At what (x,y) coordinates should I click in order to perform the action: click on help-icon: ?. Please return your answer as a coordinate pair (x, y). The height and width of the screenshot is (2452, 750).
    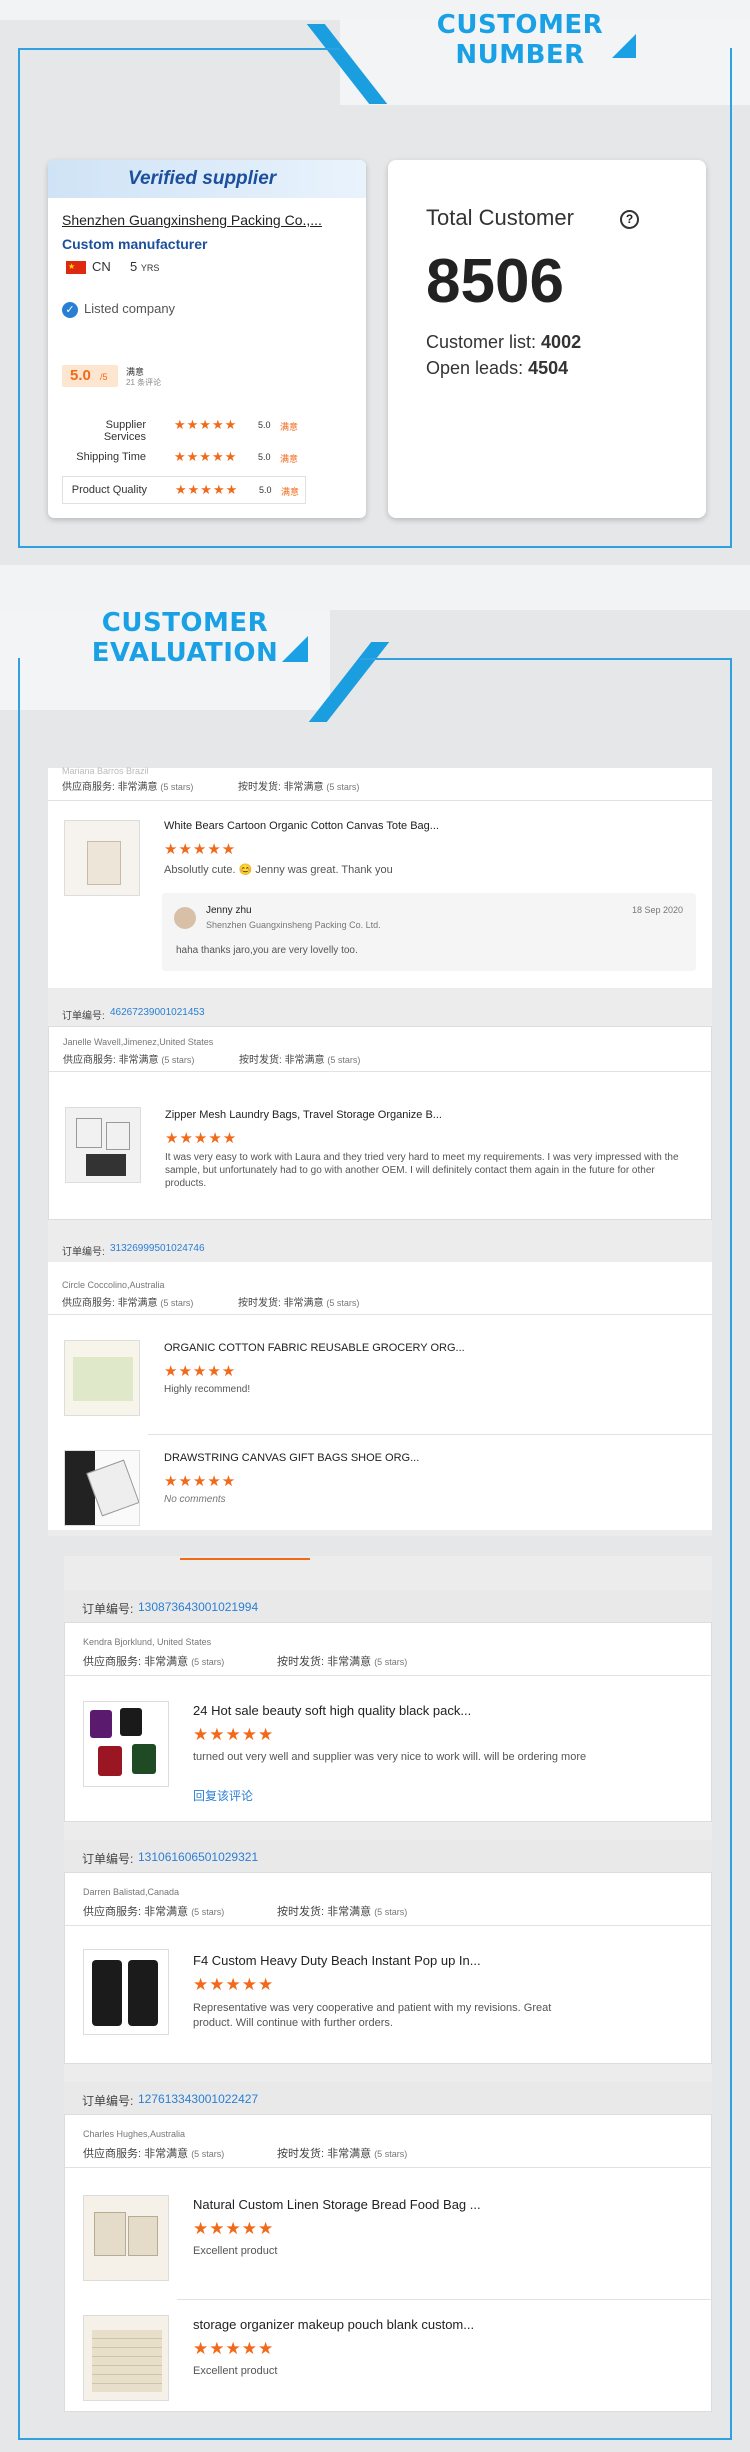
    Looking at the image, I should click on (629, 219).